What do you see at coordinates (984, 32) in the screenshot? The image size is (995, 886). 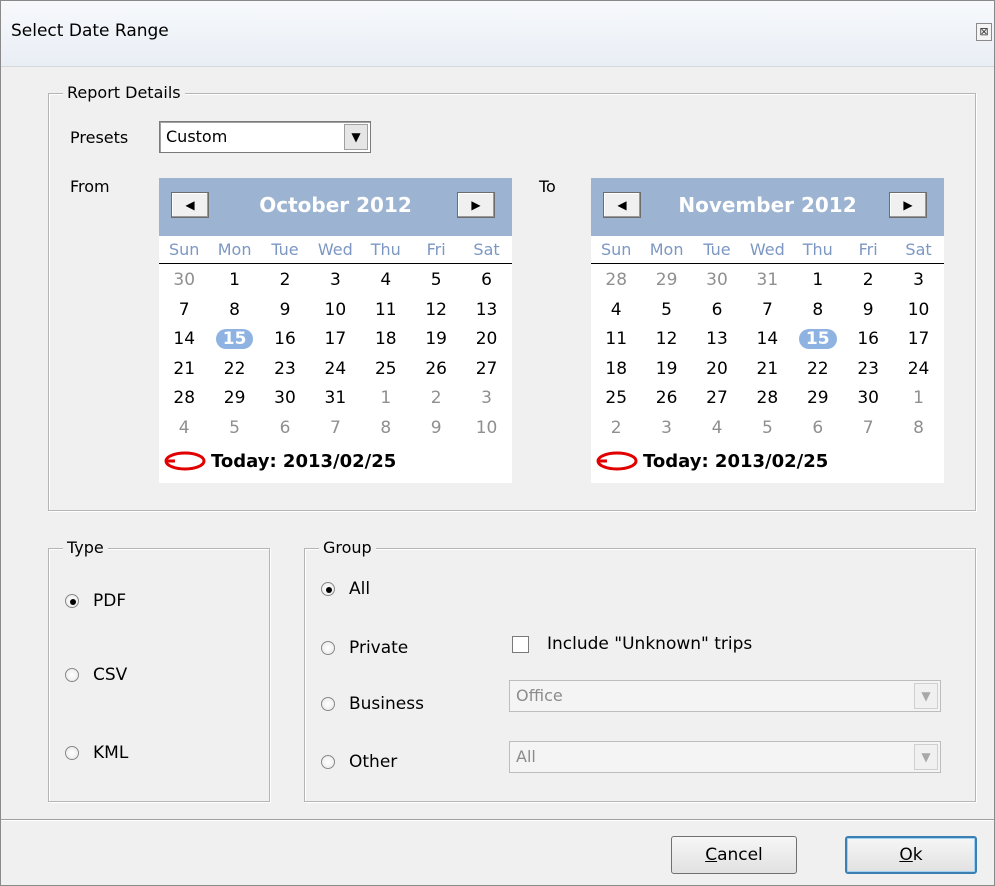 I see `close-icon: ⊠` at bounding box center [984, 32].